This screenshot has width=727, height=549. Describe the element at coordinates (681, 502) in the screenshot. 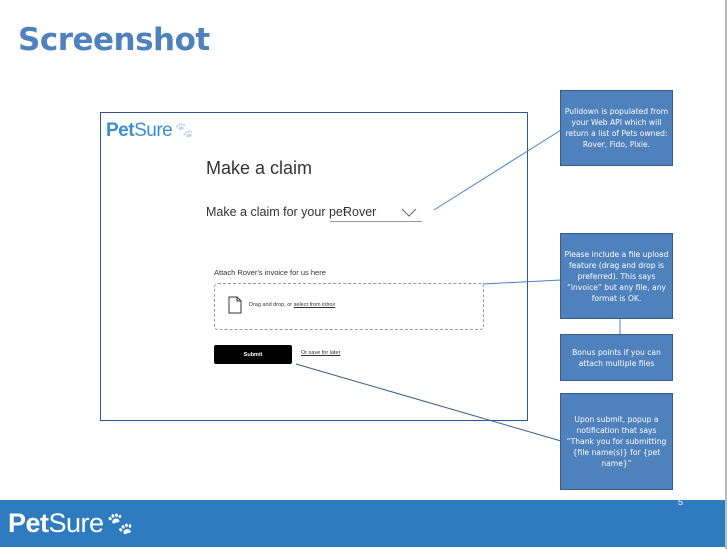

I see `page-number: 5` at that location.